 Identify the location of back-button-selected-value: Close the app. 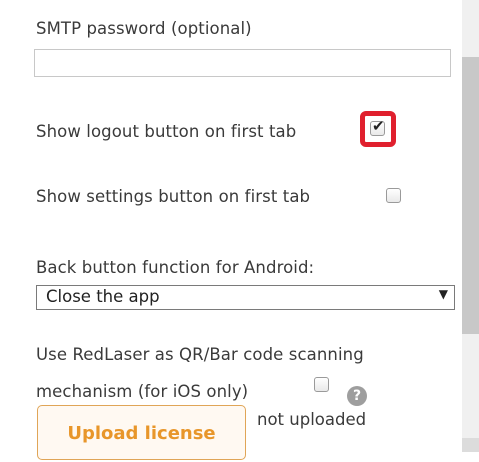
(103, 296).